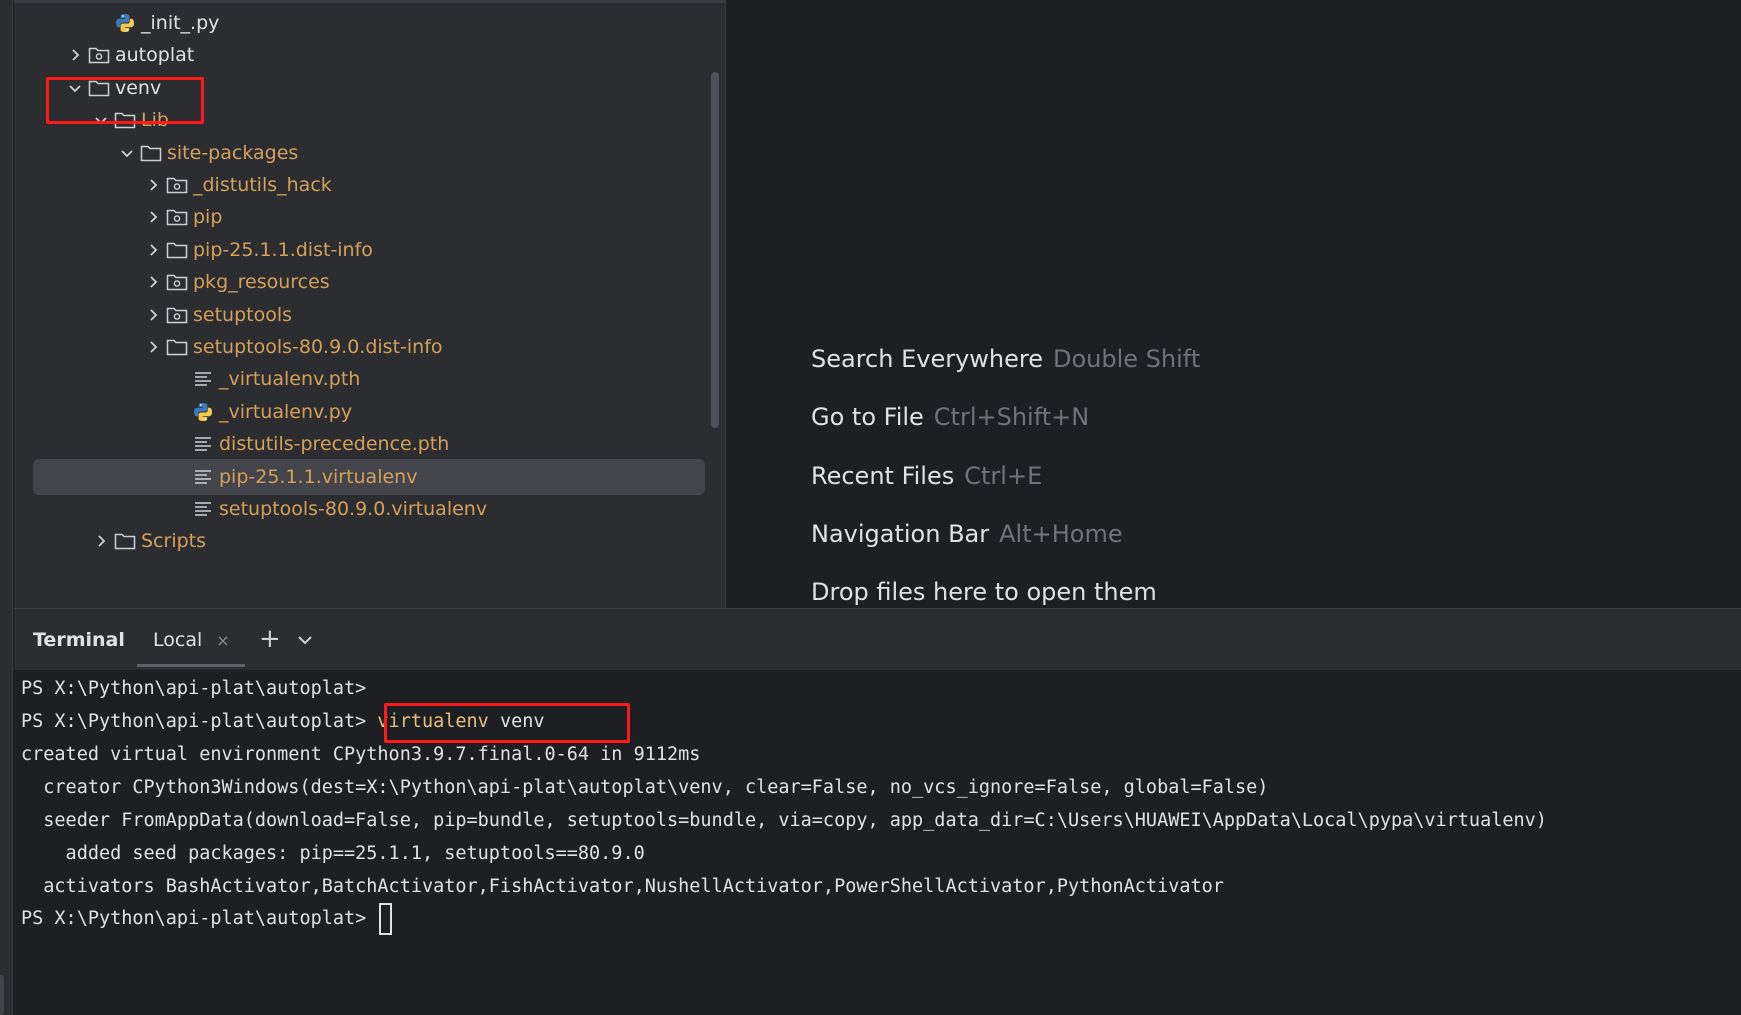  What do you see at coordinates (138, 87) in the screenshot?
I see `tree-row-label: venv` at bounding box center [138, 87].